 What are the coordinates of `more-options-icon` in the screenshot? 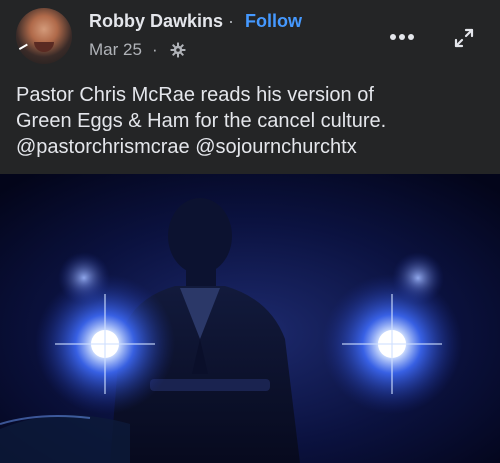 It's located at (402, 37).